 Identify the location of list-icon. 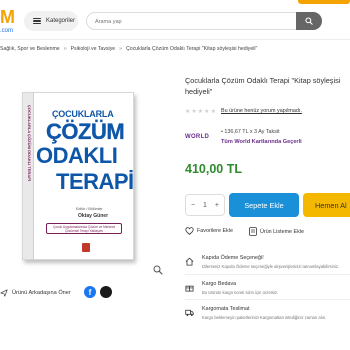
(253, 231).